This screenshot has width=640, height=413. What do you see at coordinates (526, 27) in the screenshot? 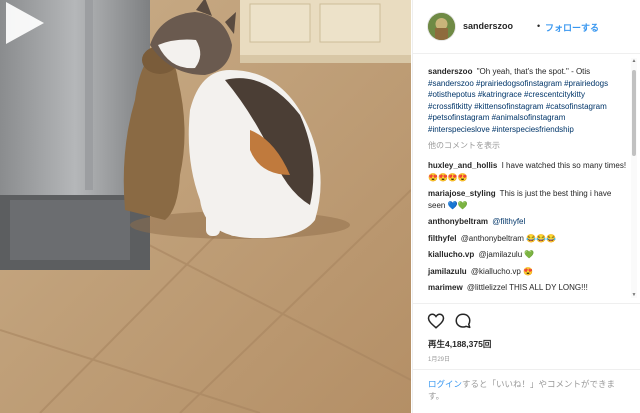
I see `post-header: sanderszoo • フォローする` at bounding box center [526, 27].